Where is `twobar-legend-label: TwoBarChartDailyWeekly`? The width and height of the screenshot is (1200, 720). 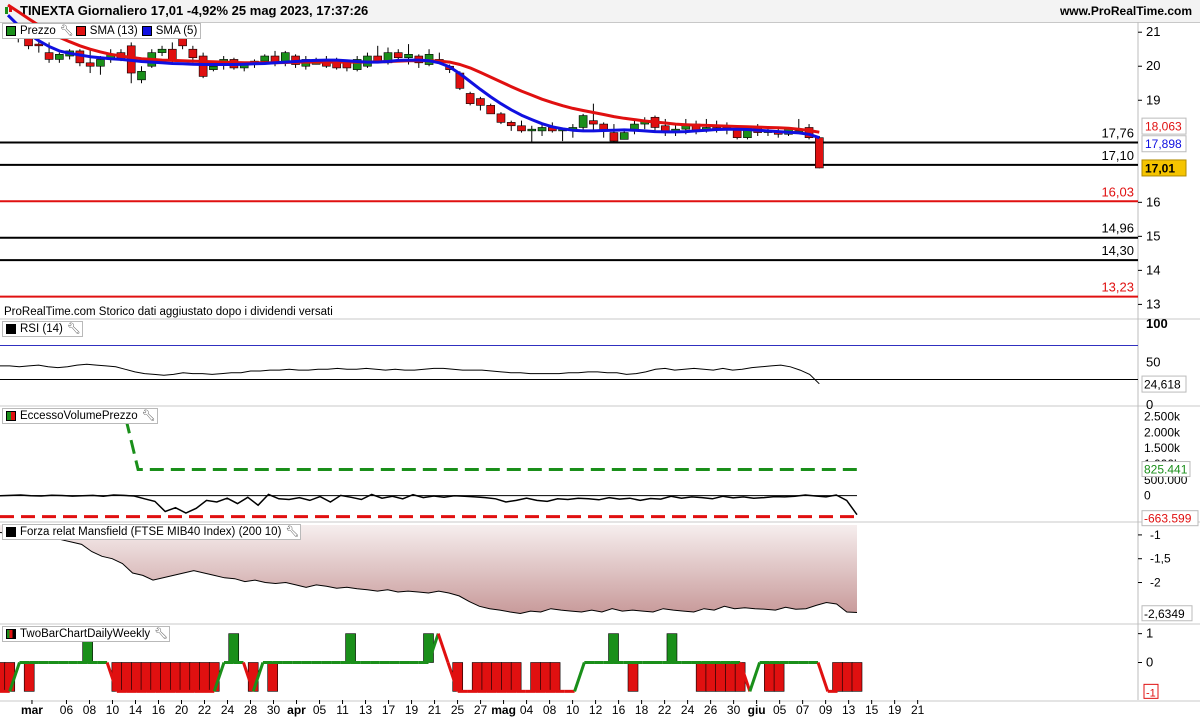 twobar-legend-label: TwoBarChartDailyWeekly is located at coordinates (85, 634).